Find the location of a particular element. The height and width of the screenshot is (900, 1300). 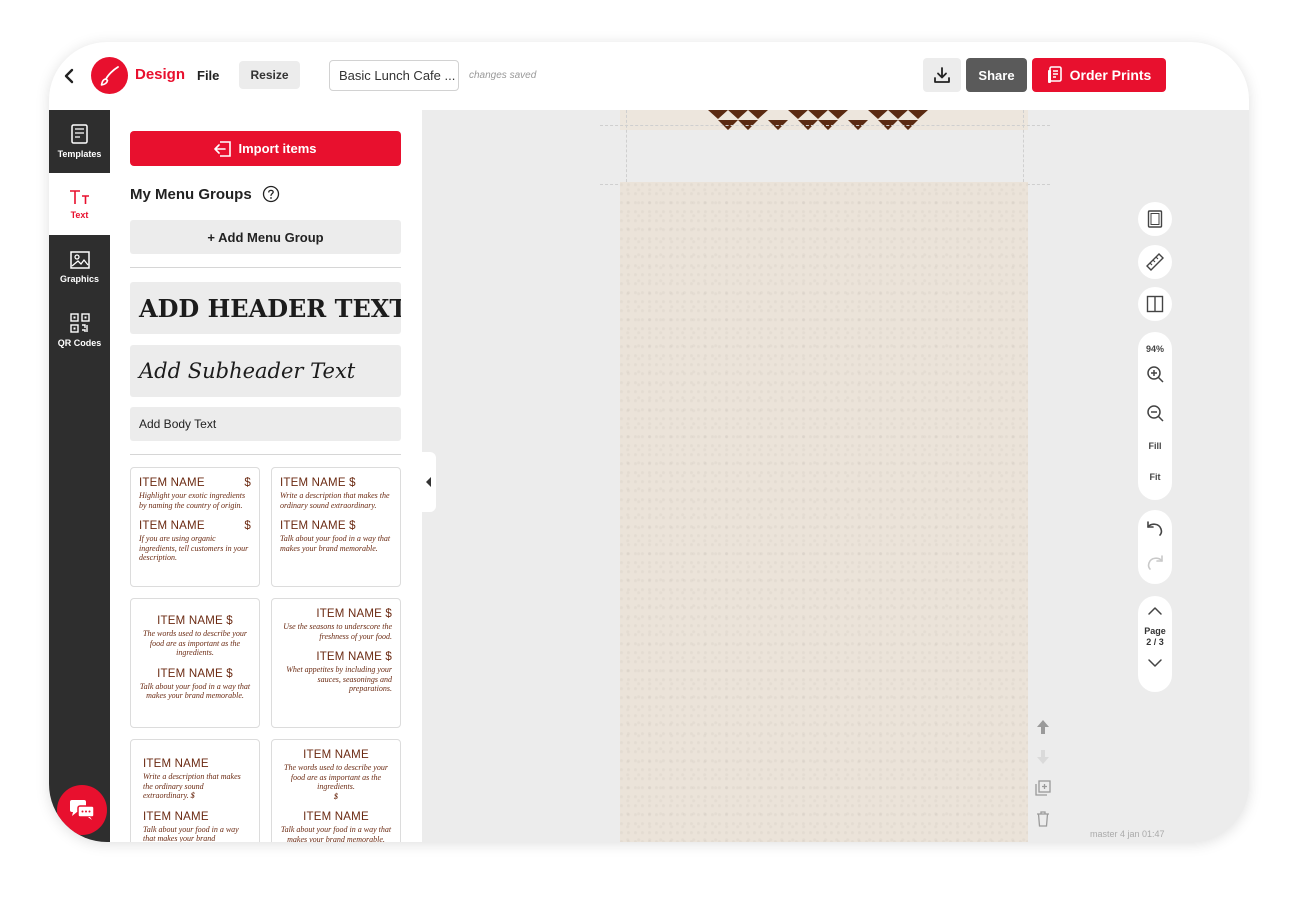

zoom-out-icon is located at coordinates (1155, 413).